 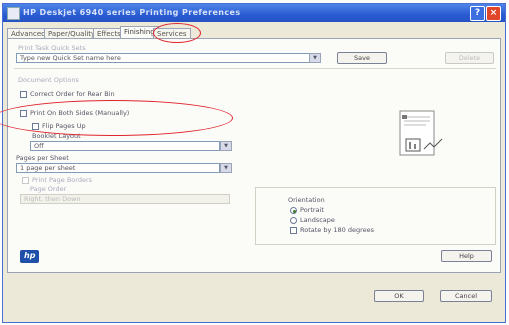 What do you see at coordinates (466, 296) in the screenshot?
I see `cancel-button: Cancel` at bounding box center [466, 296].